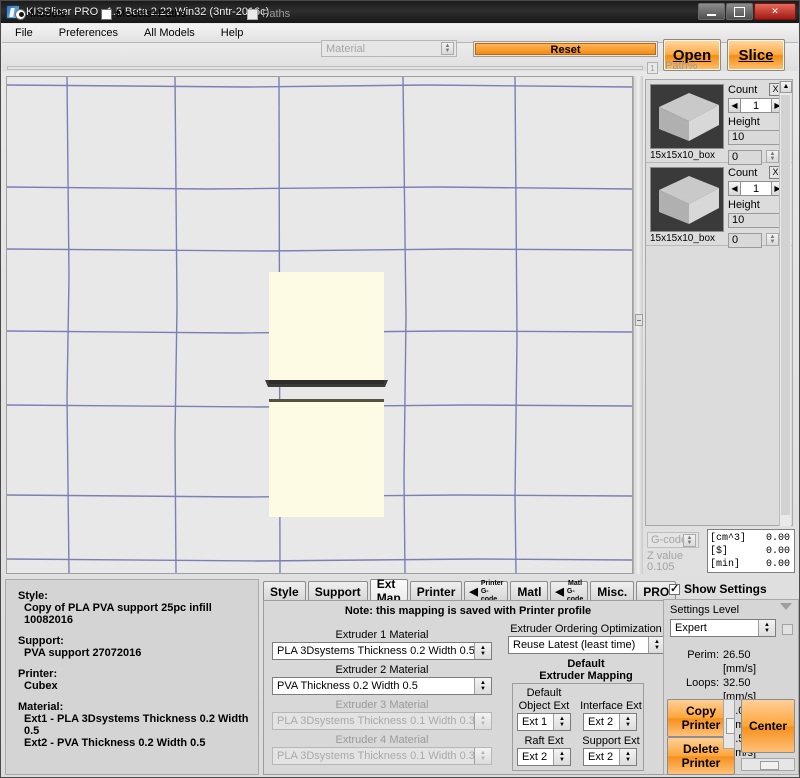 This screenshot has width=800, height=778. Describe the element at coordinates (728, 538) in the screenshot. I see `stat-unit: [cm^3]` at that location.